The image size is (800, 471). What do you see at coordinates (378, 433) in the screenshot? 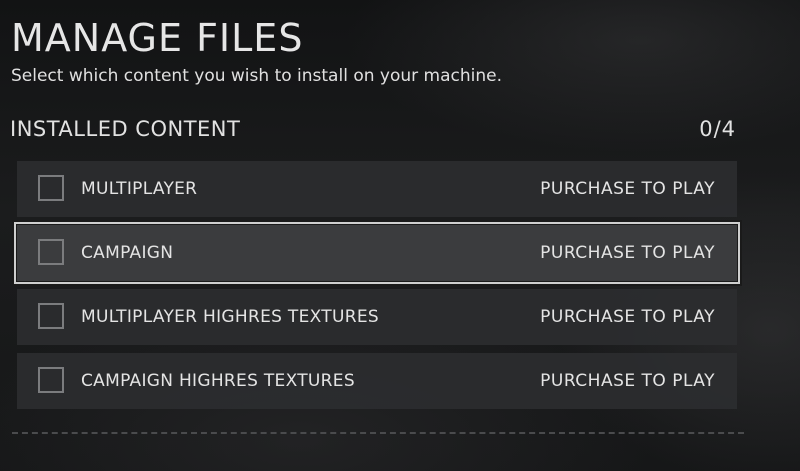
I see `dashed-divider` at bounding box center [378, 433].